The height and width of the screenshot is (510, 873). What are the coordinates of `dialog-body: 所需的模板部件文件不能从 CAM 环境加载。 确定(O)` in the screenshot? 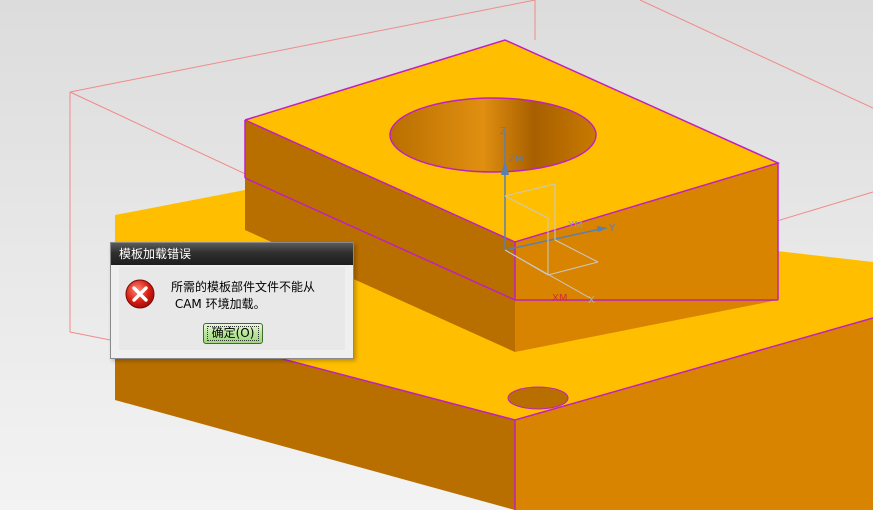 It's located at (232, 308).